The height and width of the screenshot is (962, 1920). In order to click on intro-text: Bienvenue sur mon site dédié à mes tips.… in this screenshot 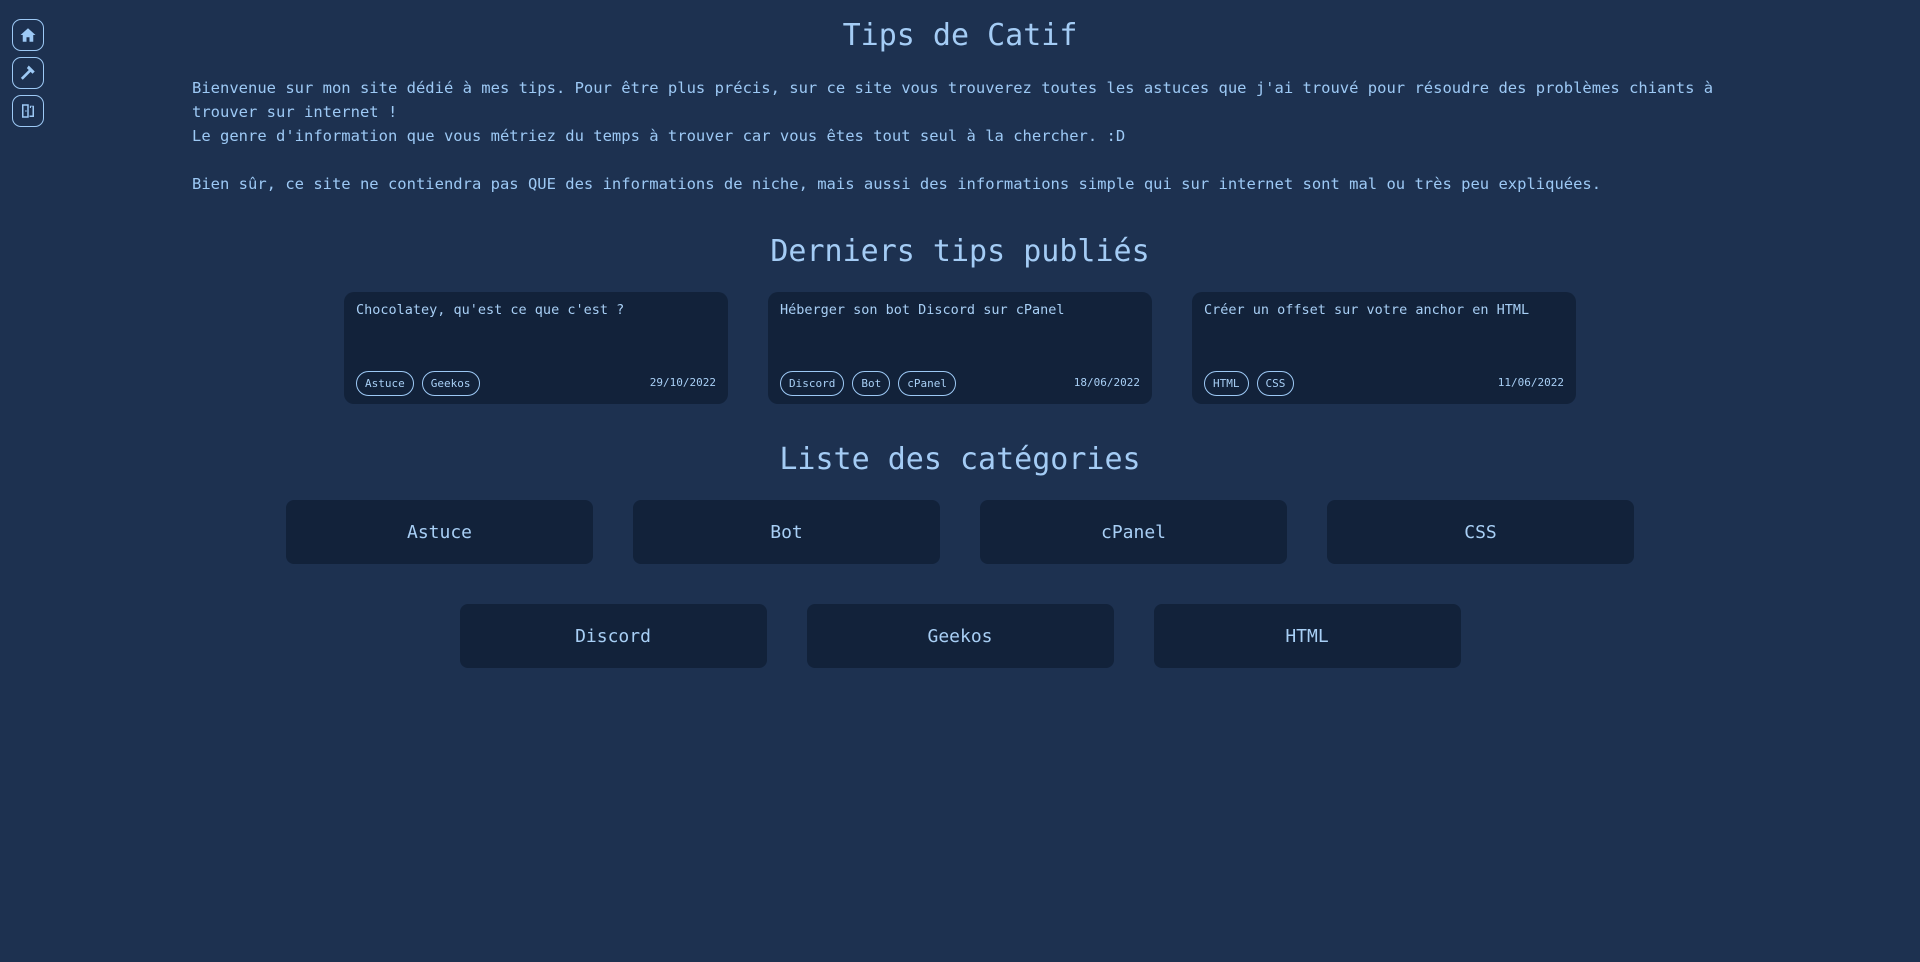, I will do `click(972, 136)`.